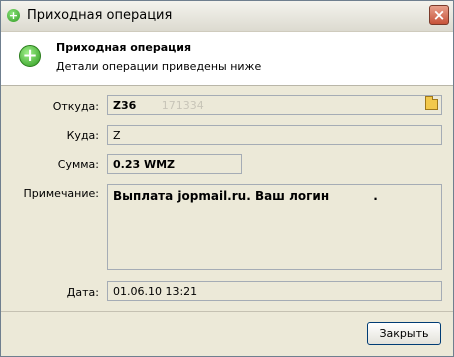 The width and height of the screenshot is (454, 357). Describe the element at coordinates (274, 105) in the screenshot. I see `from-field: Z36 171334` at that location.